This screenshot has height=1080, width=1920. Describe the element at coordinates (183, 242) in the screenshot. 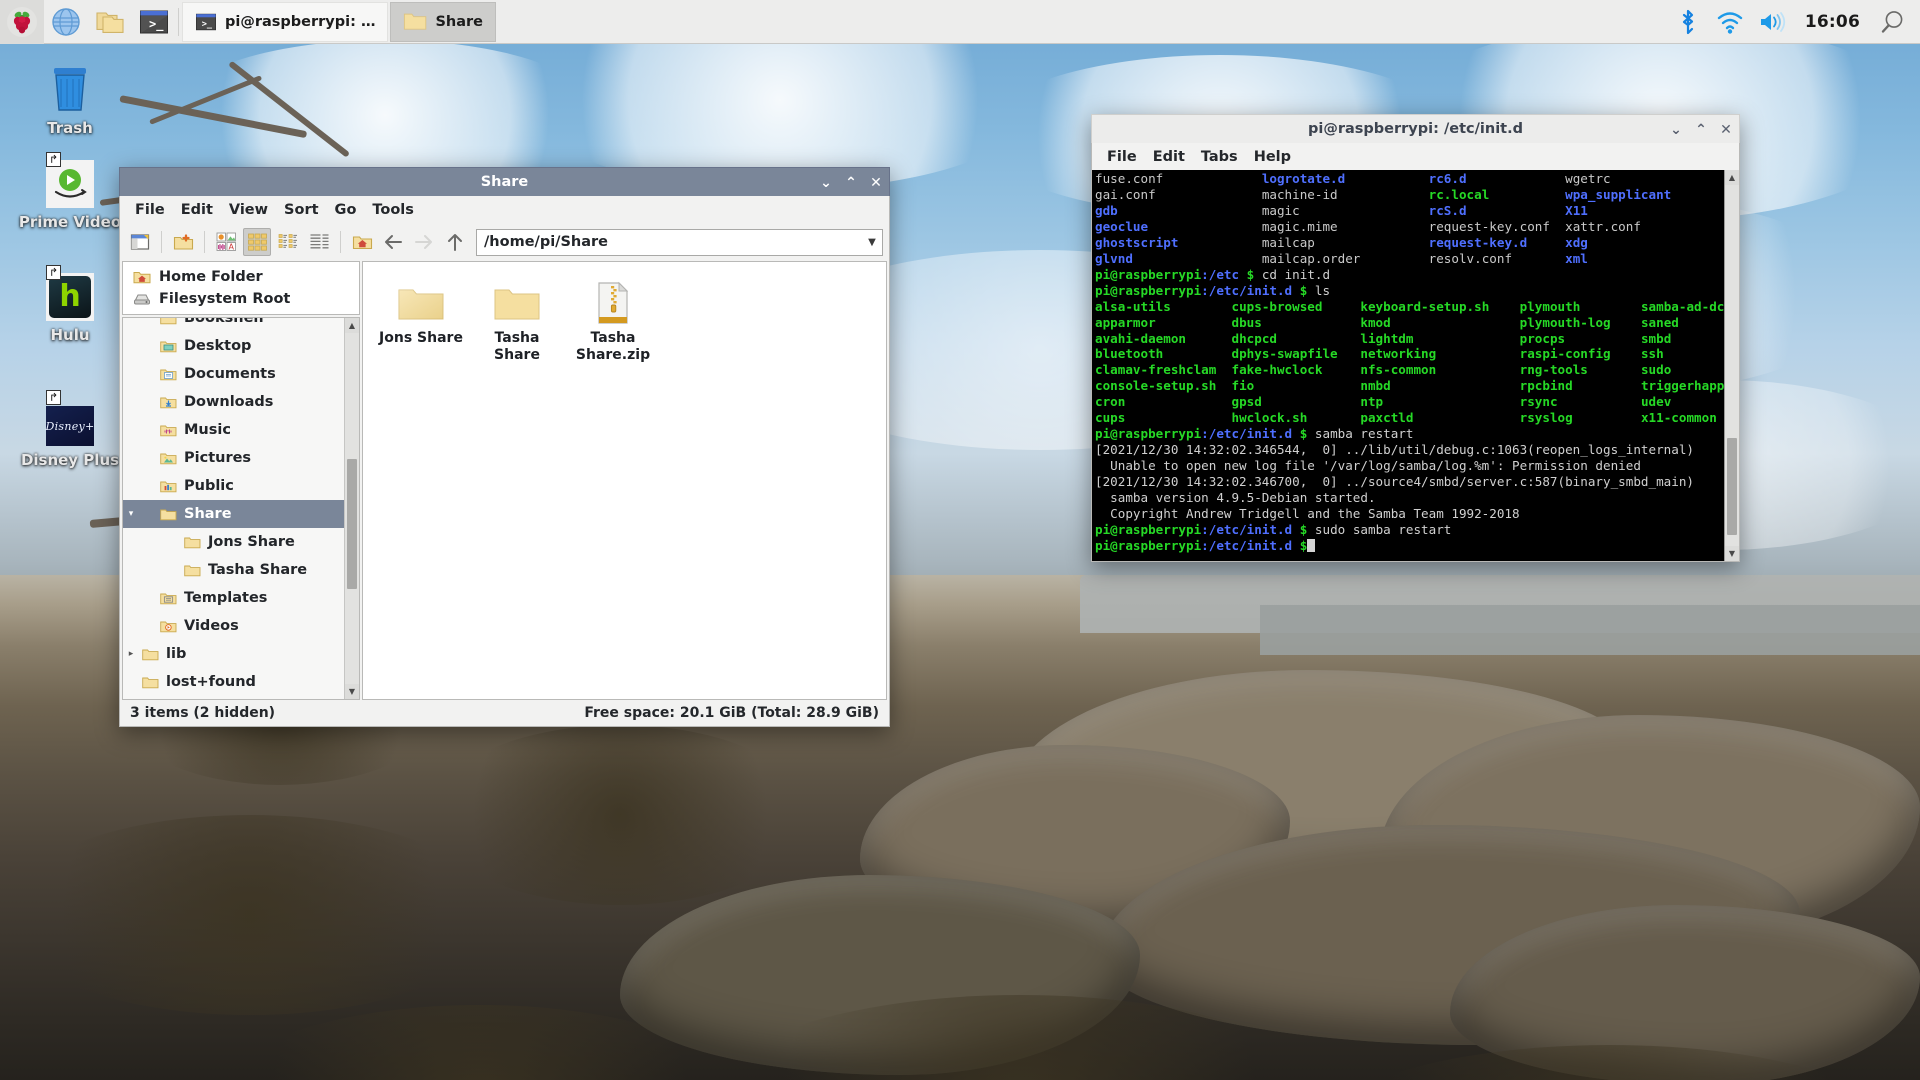

I see `new-folder-button` at that location.